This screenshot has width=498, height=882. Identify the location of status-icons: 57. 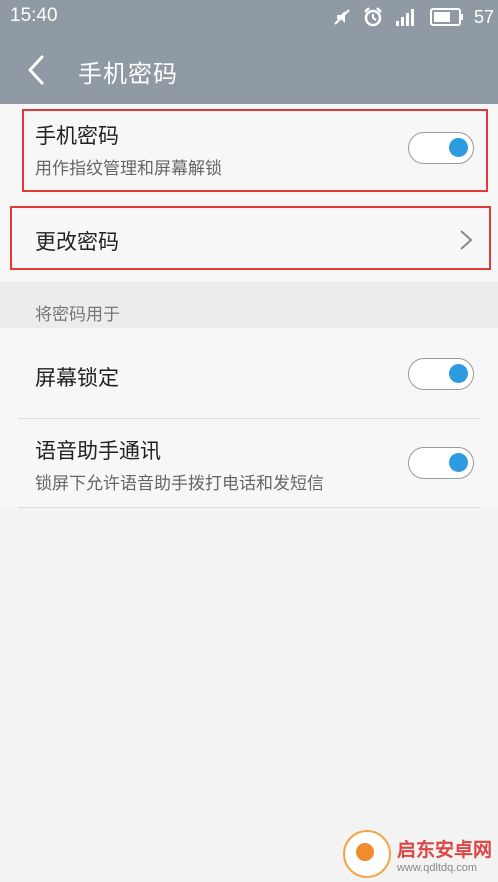
(413, 17).